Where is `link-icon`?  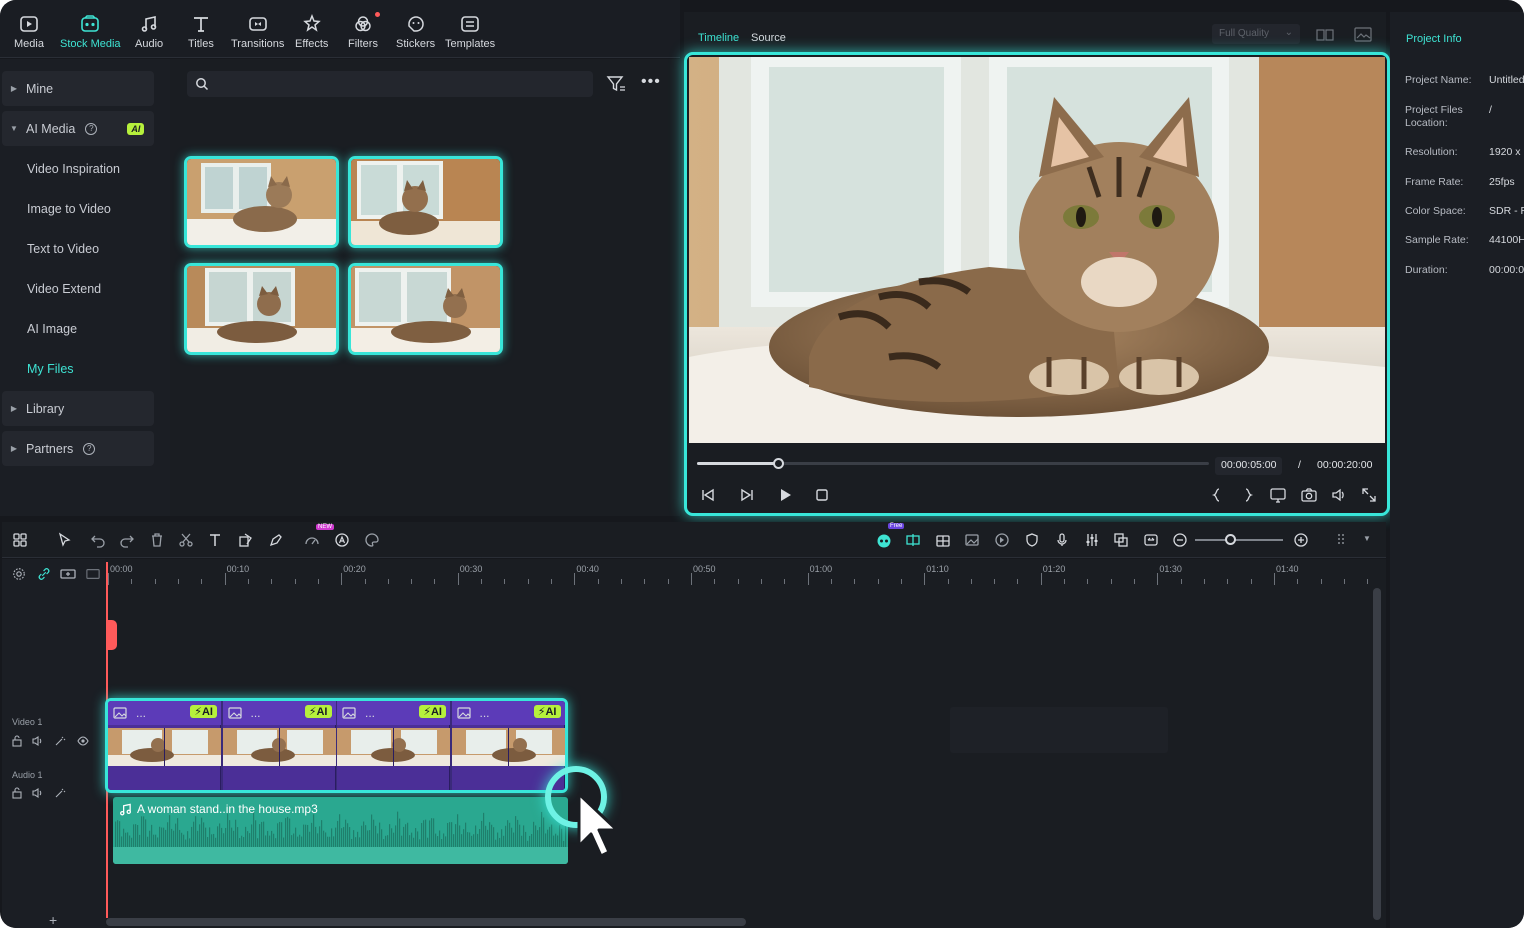
link-icon is located at coordinates (44, 574).